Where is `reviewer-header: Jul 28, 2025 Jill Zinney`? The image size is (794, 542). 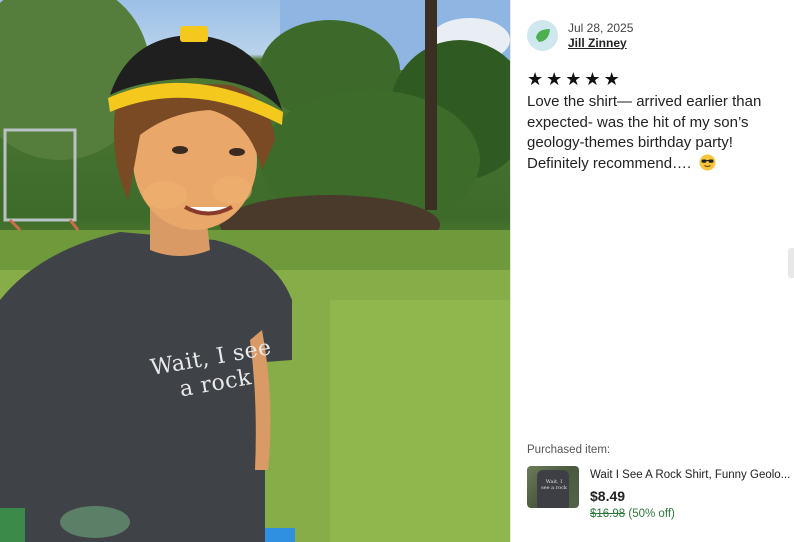
reviewer-header: Jul 28, 2025 Jill Zinney is located at coordinates (580, 35).